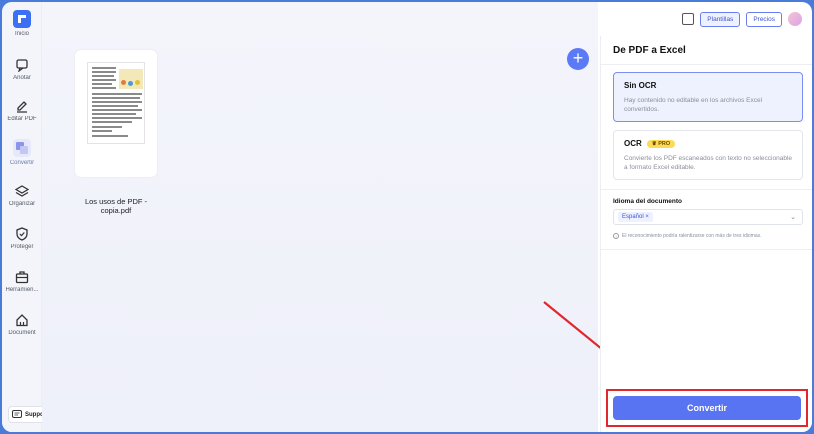 This screenshot has width=814, height=434. I want to click on language-select: Español × ⌄, so click(708, 217).